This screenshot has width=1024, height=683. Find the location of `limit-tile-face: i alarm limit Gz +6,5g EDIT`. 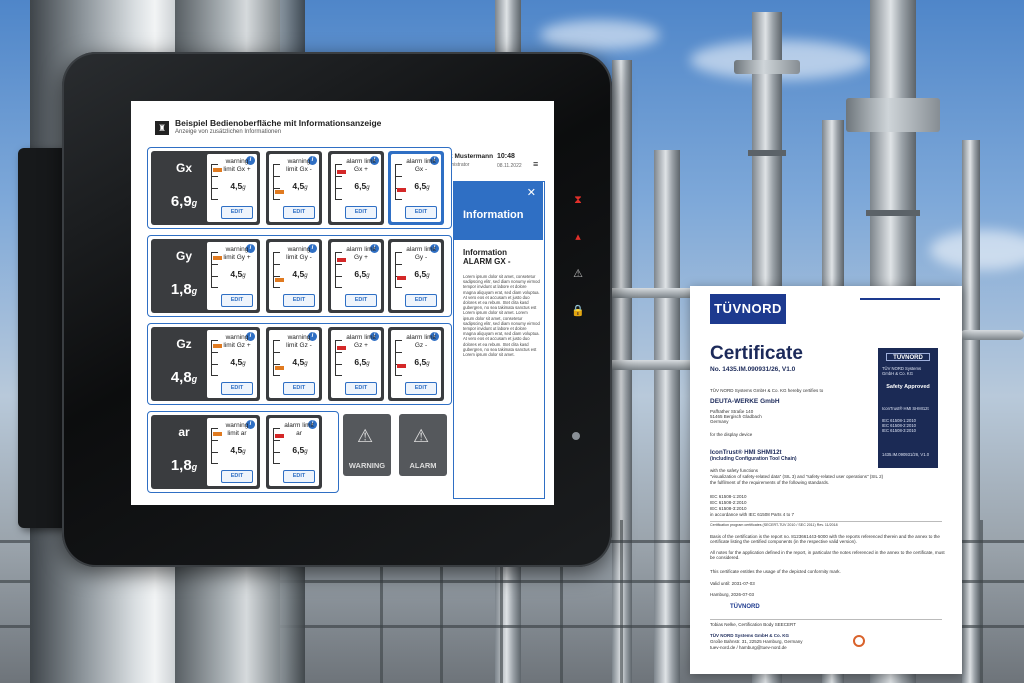

limit-tile-face: i alarm limit Gz +6,5g EDIT is located at coordinates (356, 364).